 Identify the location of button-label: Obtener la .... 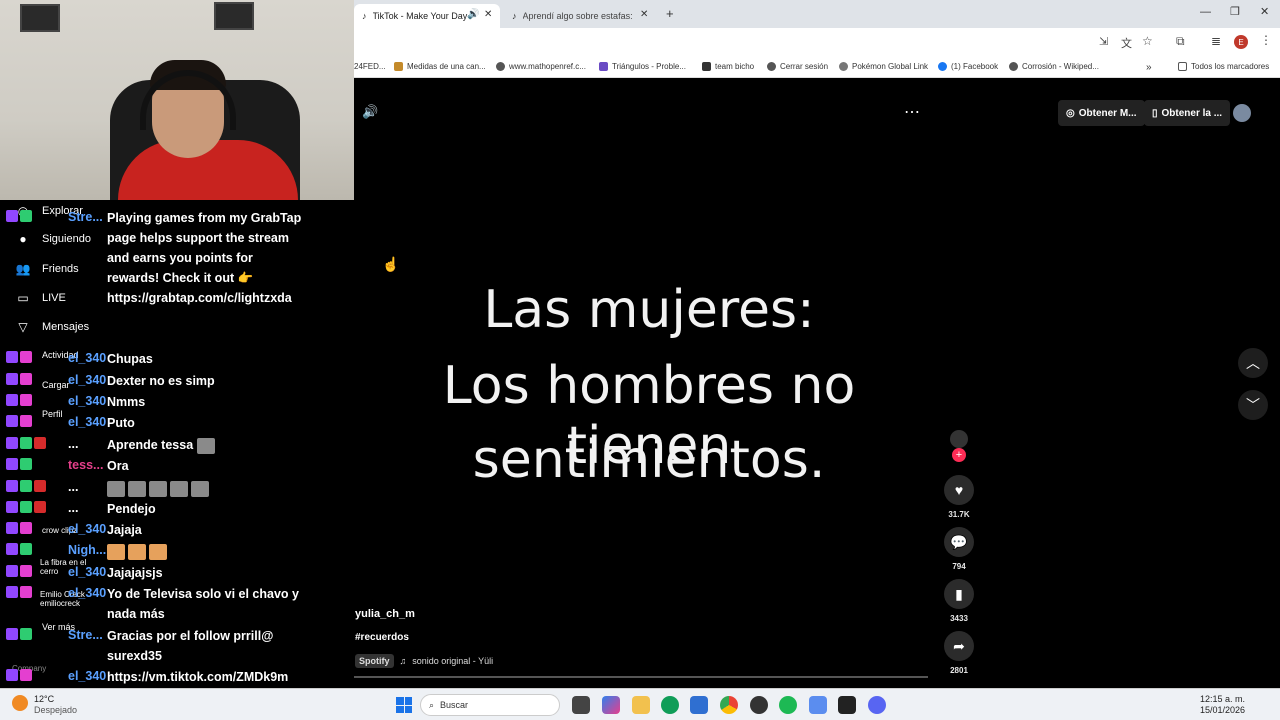
(1192, 113).